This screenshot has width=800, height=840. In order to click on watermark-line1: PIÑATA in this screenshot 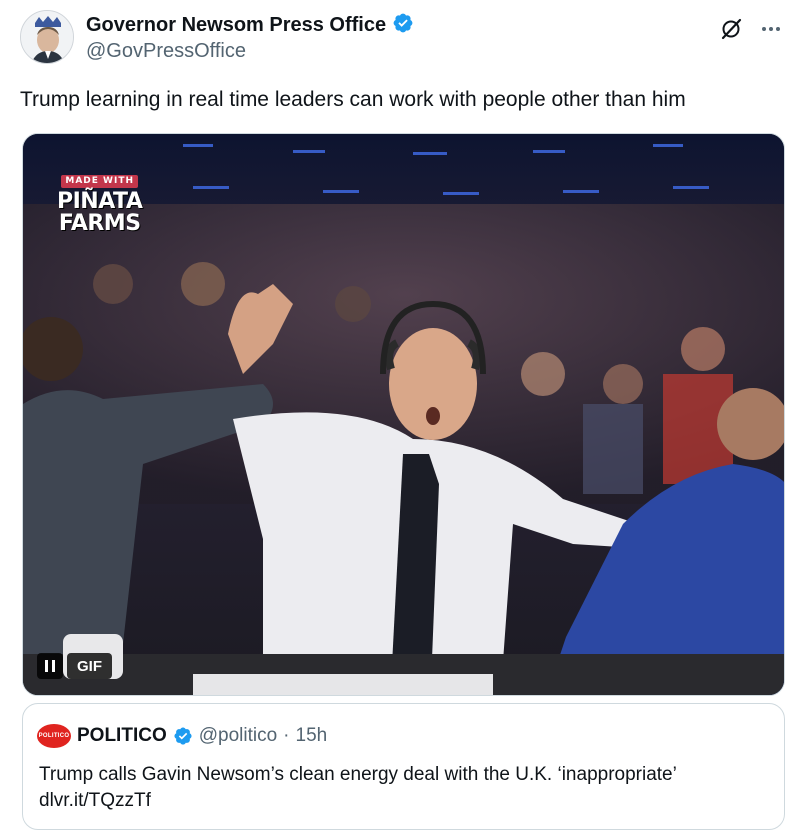, I will do `click(100, 201)`.